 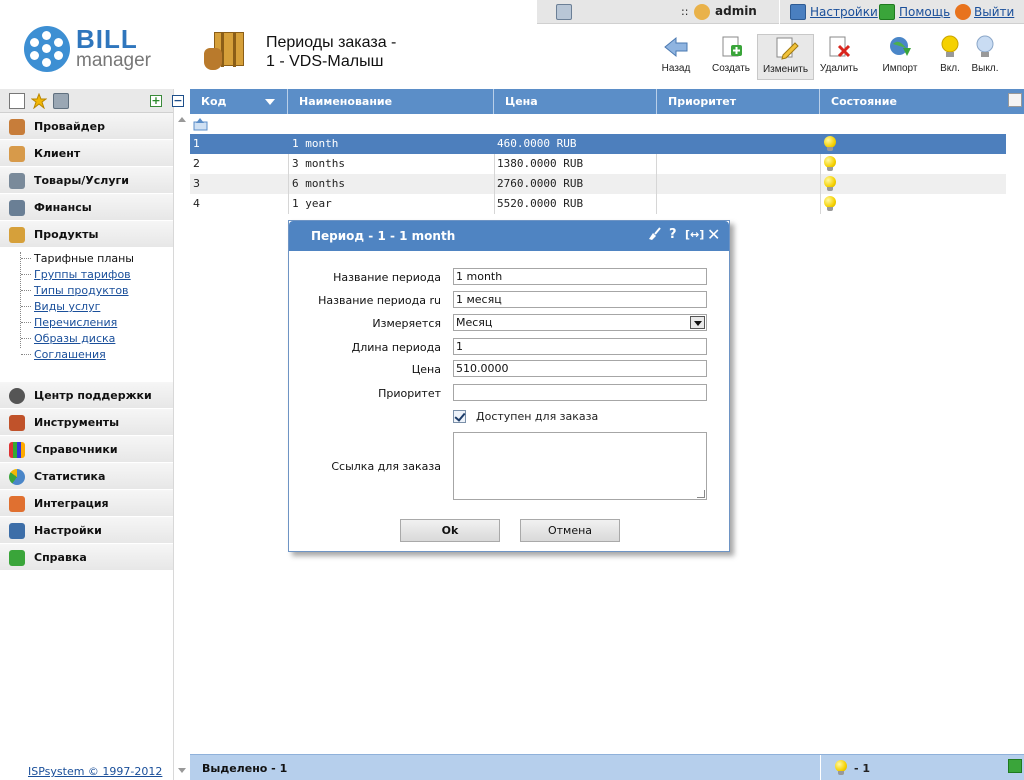 I want to click on column-state: Состояние, so click(x=913, y=101).